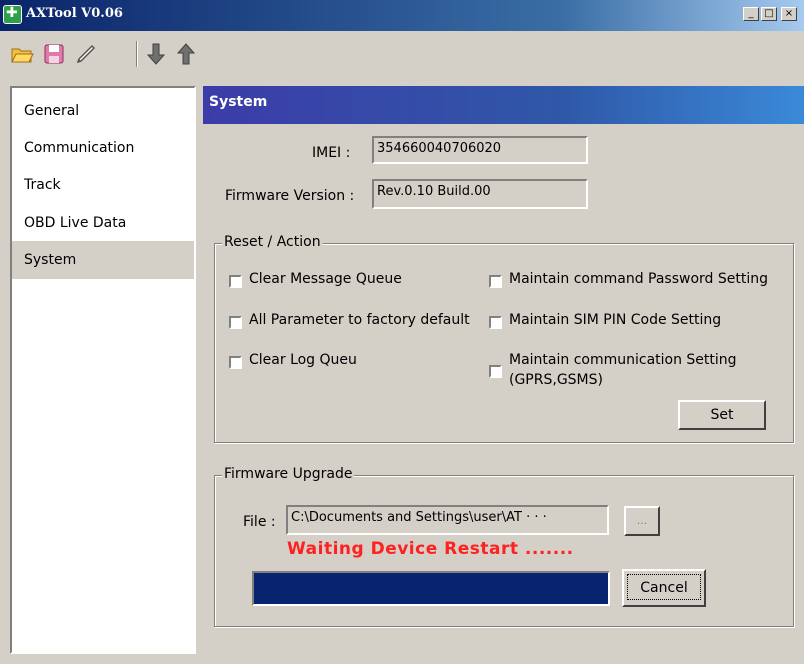  What do you see at coordinates (402, 55) in the screenshot?
I see `toolbar` at bounding box center [402, 55].